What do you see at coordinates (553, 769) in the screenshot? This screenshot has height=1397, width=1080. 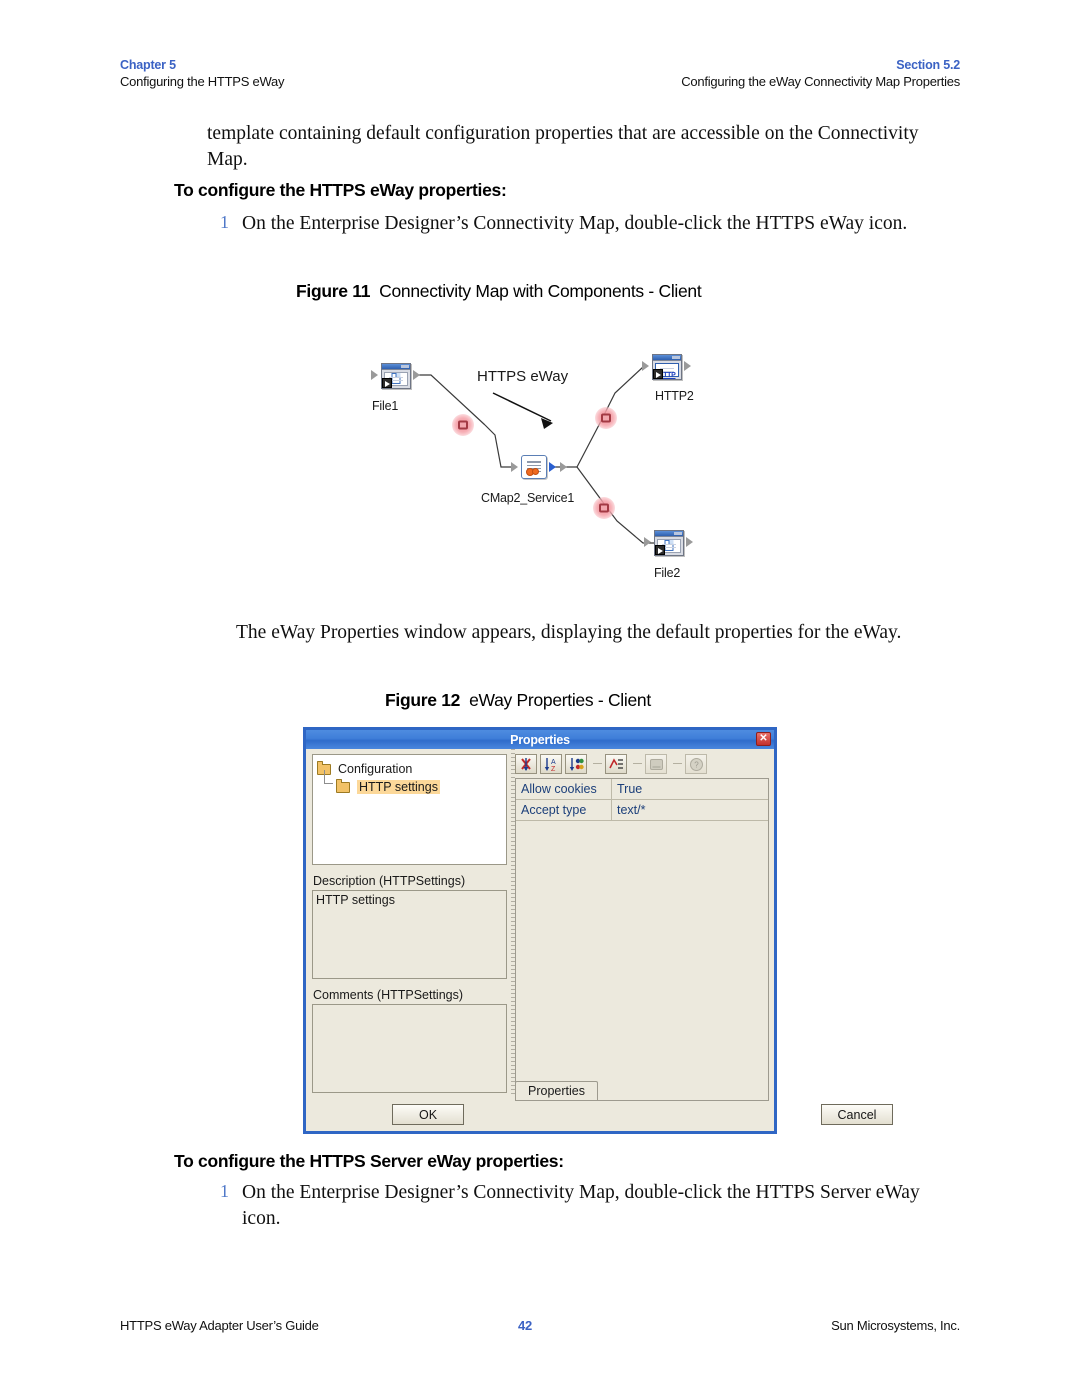 I see `svg-text: Z` at bounding box center [553, 769].